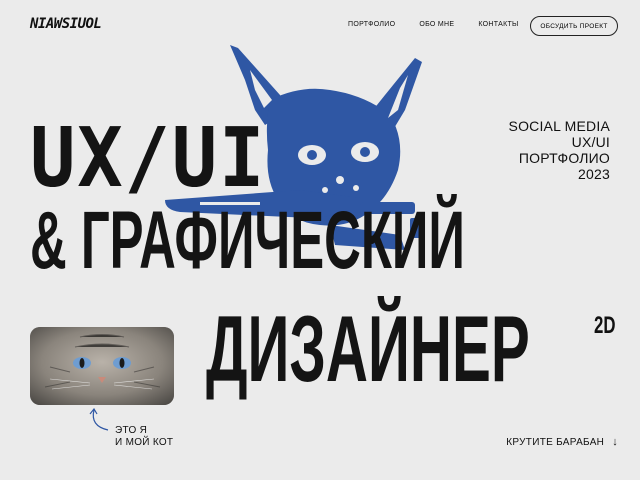 This screenshot has width=640, height=480. Describe the element at coordinates (590, 142) in the screenshot. I see `side-line: UX/UI` at that location.